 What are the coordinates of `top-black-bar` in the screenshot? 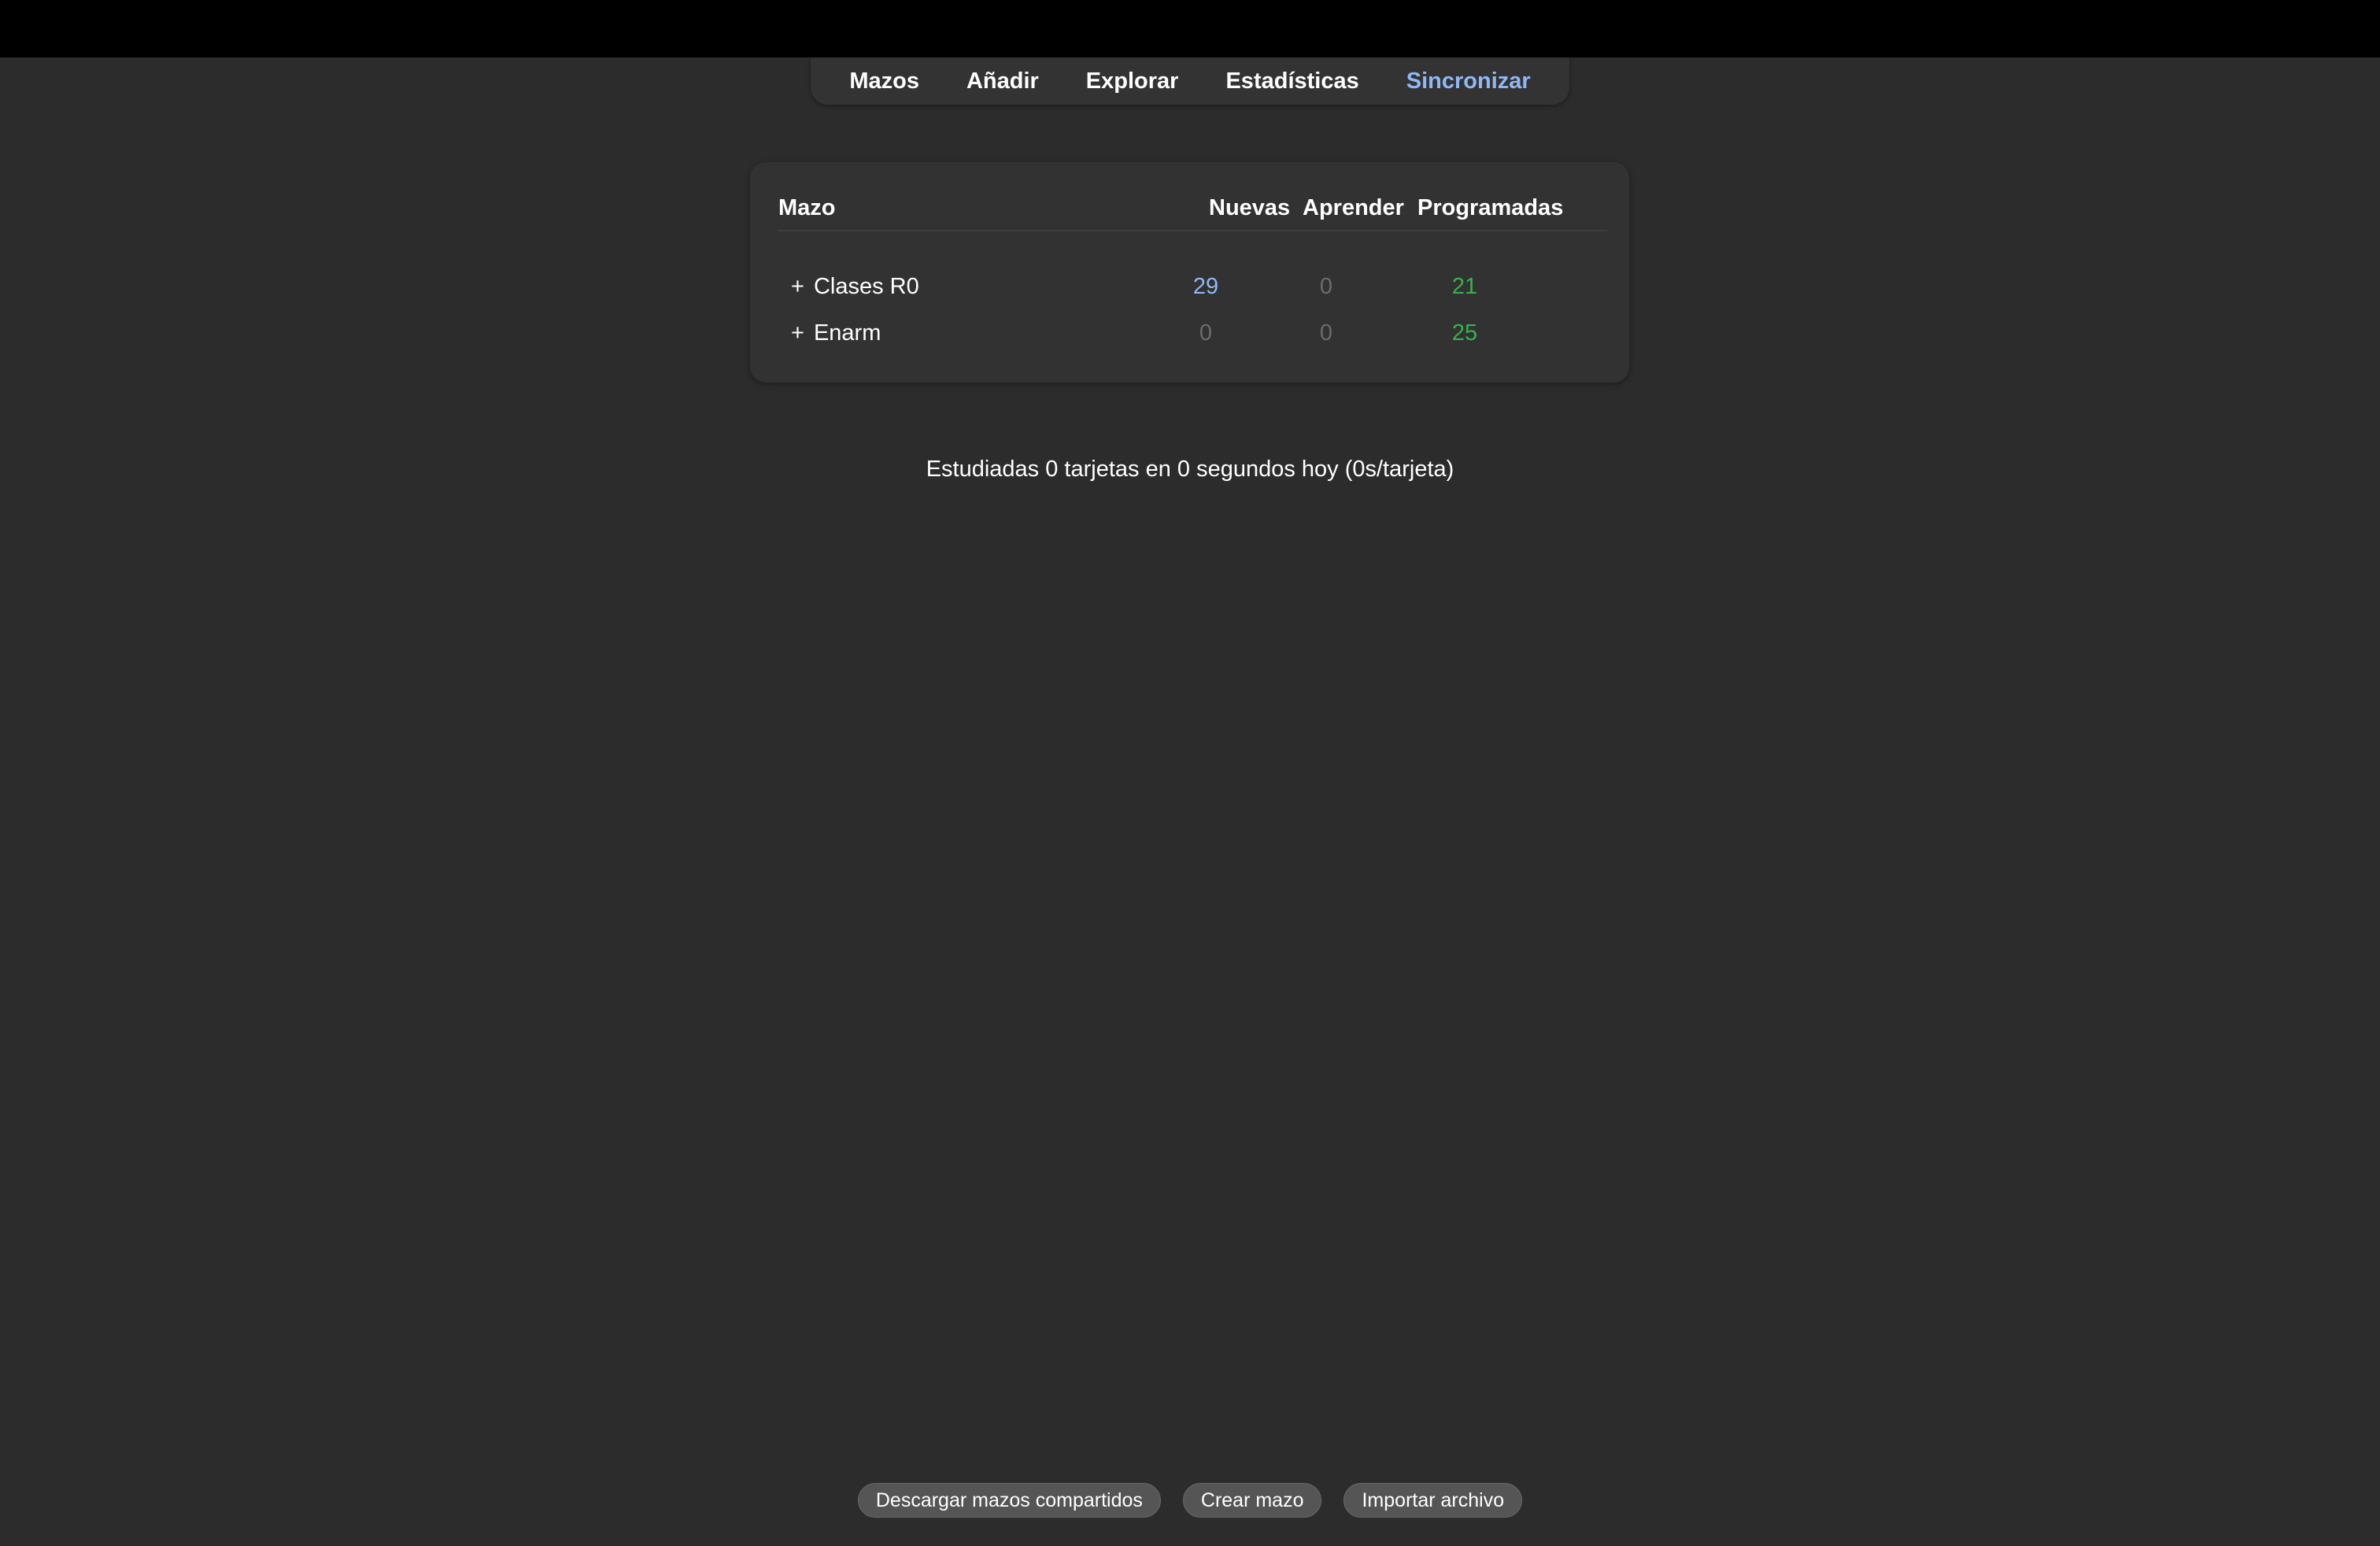 It's located at (1190, 28).